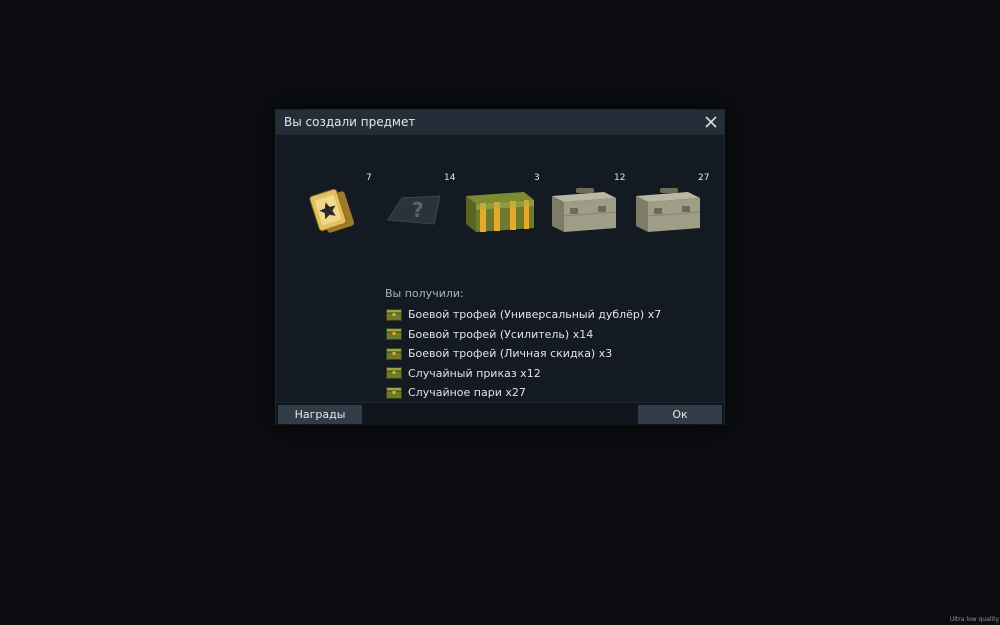 The image size is (1000, 625). I want to click on reward-text: Боевой трофей (Универсальный дублёр) x7, so click(535, 315).